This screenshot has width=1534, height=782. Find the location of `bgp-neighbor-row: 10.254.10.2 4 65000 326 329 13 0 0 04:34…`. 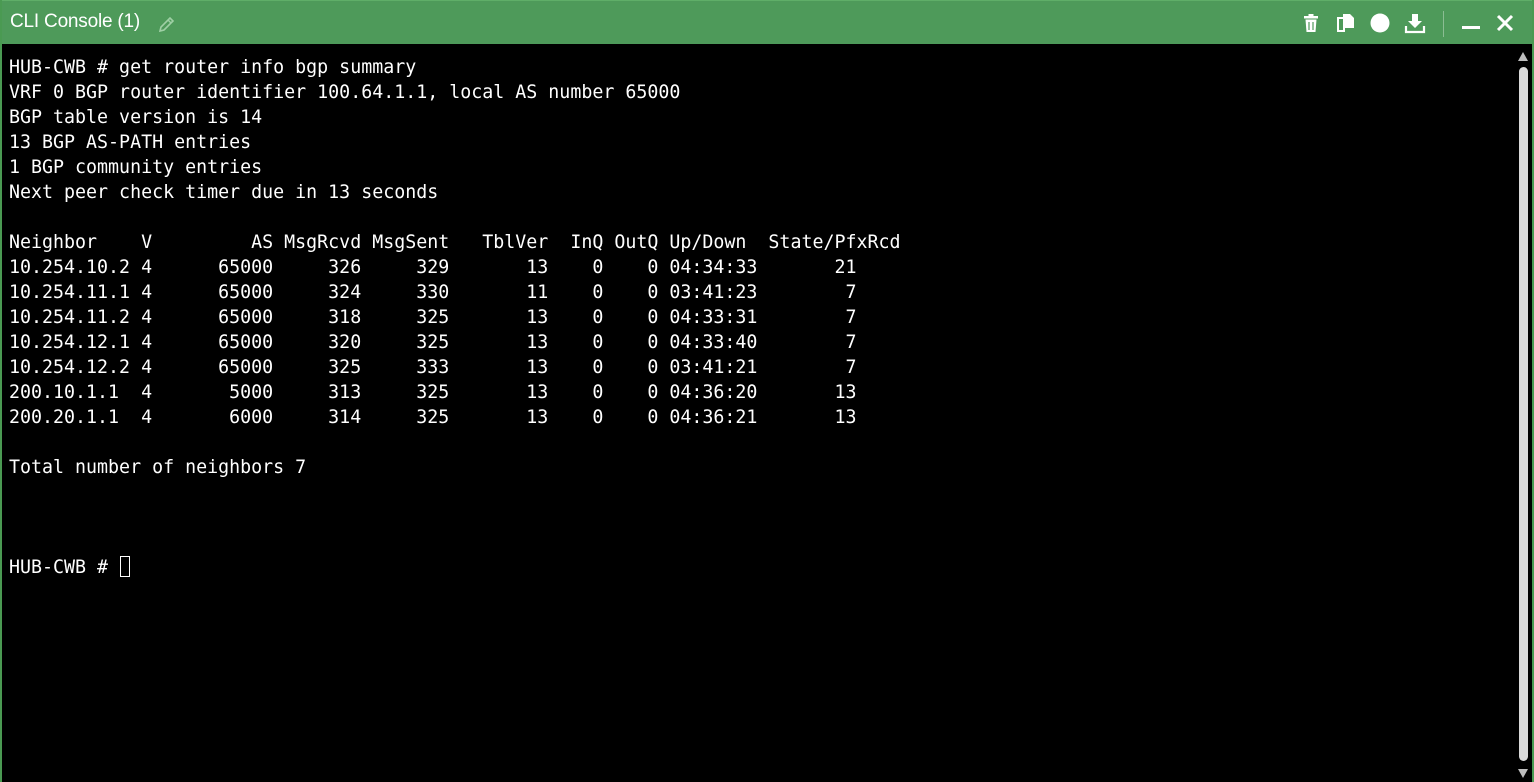

bgp-neighbor-row: 10.254.10.2 4 65000 326 329 13 0 0 04:34… is located at coordinates (433, 267).